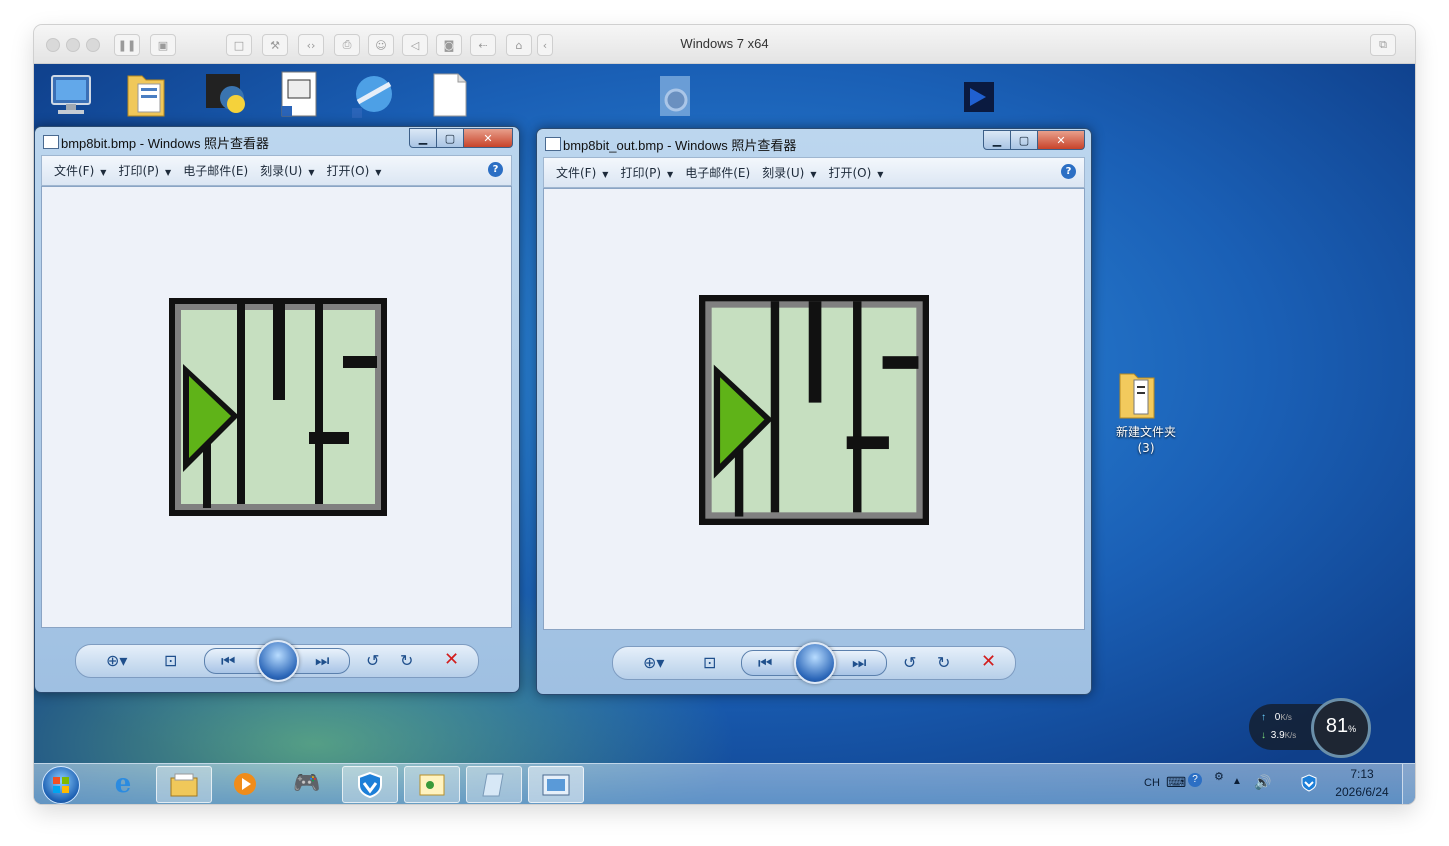 The height and width of the screenshot is (846, 1449). What do you see at coordinates (245, 783) in the screenshot?
I see `taskbar-media-icon` at bounding box center [245, 783].